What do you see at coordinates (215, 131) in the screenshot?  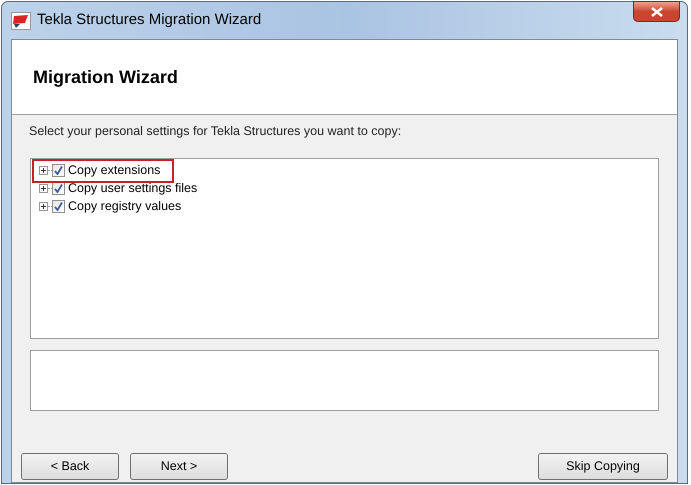 I see `instruction-text: Select your personal settings for Tekla Structures you want to copy:` at bounding box center [215, 131].